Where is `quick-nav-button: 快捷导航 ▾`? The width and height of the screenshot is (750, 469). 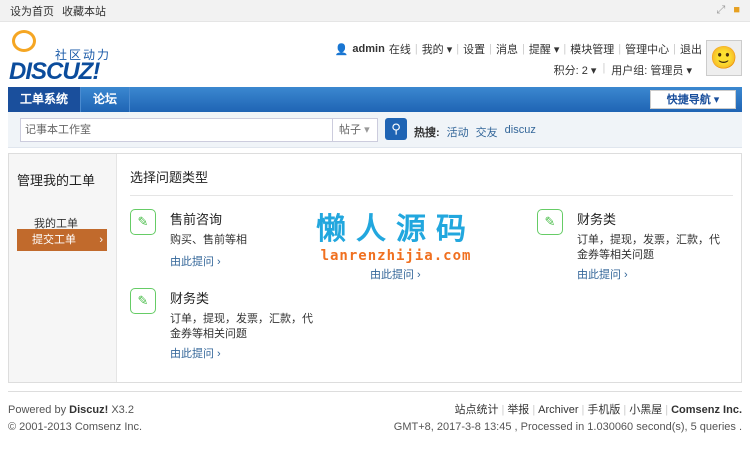 quick-nav-button: 快捷导航 ▾ is located at coordinates (693, 99).